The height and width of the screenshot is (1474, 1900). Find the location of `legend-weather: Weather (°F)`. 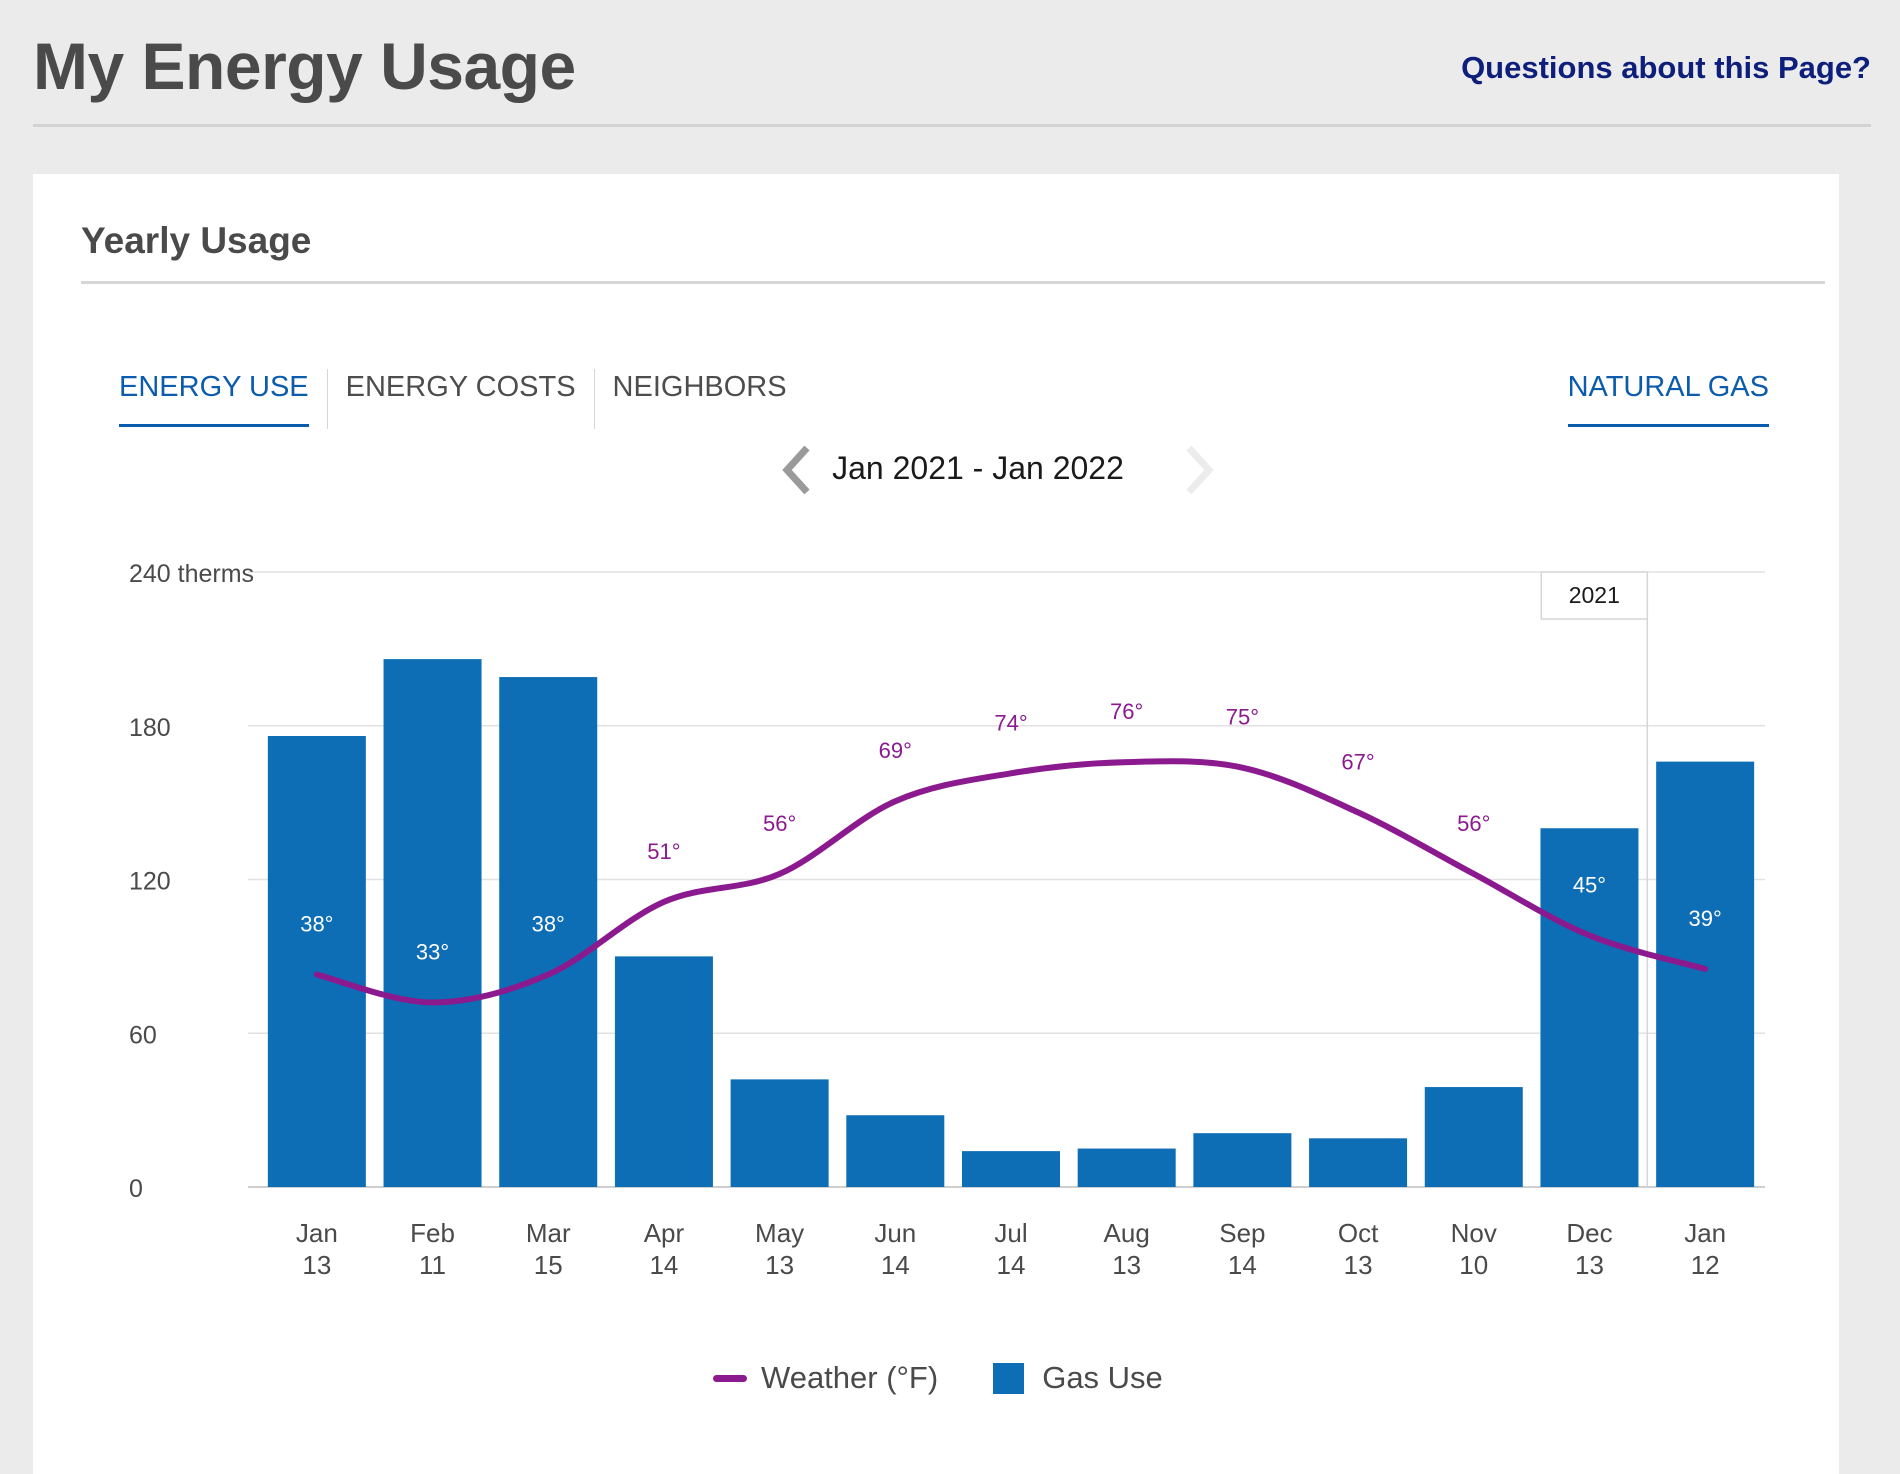

legend-weather: Weather (°F) is located at coordinates (825, 1378).